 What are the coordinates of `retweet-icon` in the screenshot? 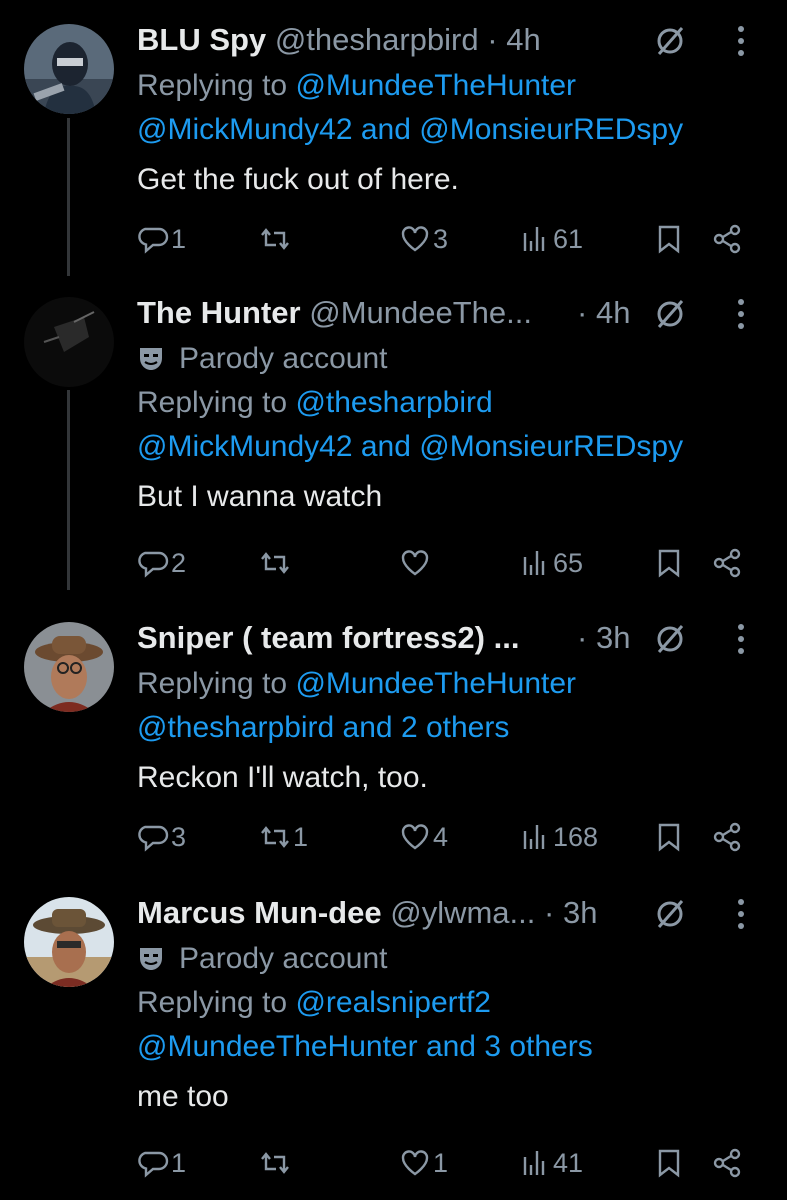 It's located at (275, 563).